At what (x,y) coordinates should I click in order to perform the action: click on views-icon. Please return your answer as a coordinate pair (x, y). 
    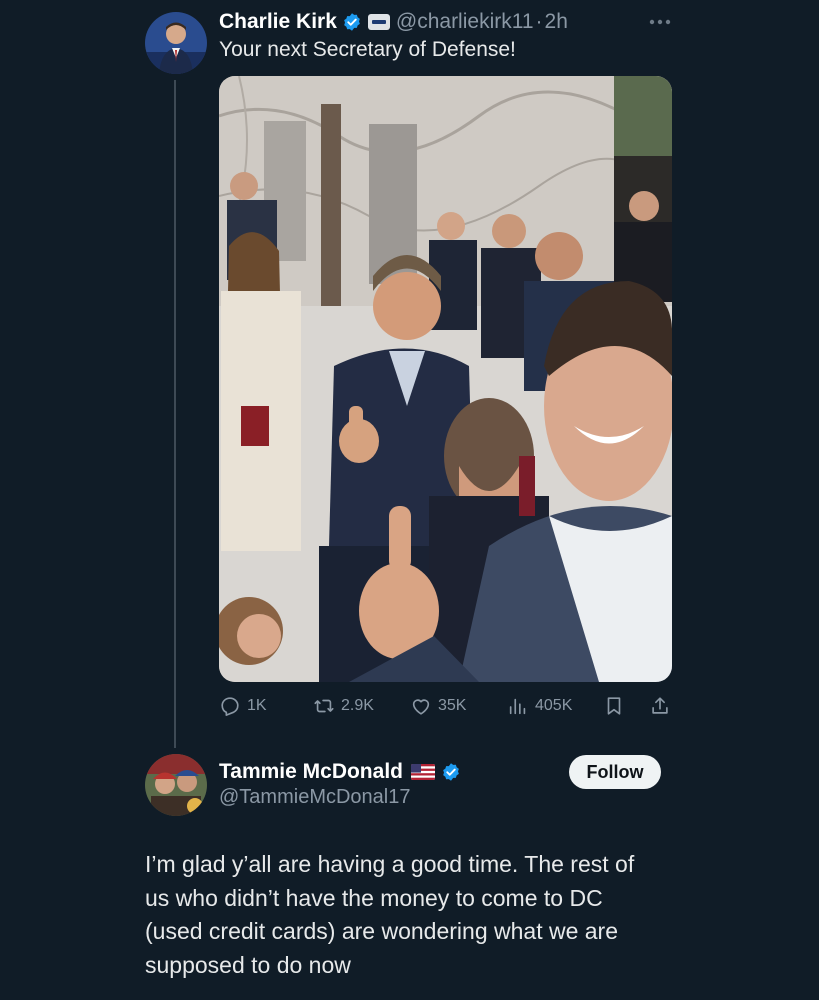
    Looking at the image, I should click on (517, 706).